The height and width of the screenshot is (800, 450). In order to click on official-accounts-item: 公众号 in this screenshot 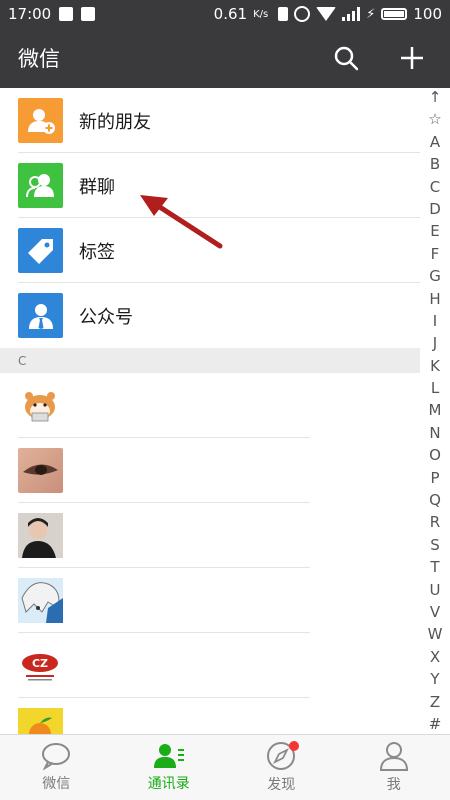, I will do `click(210, 315)`.